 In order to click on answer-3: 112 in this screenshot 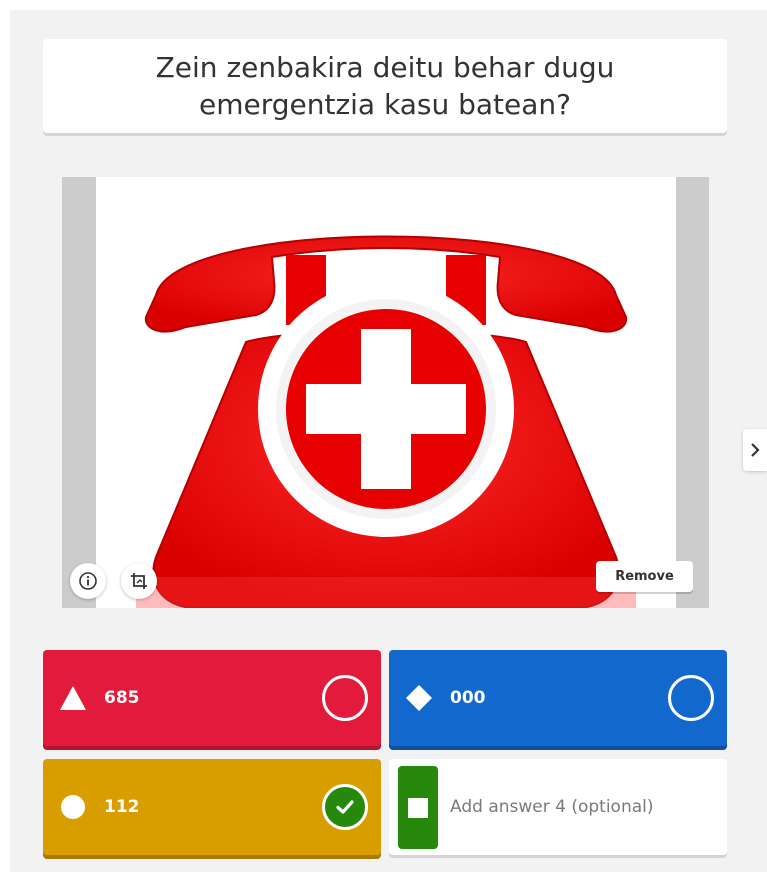, I will do `click(212, 807)`.